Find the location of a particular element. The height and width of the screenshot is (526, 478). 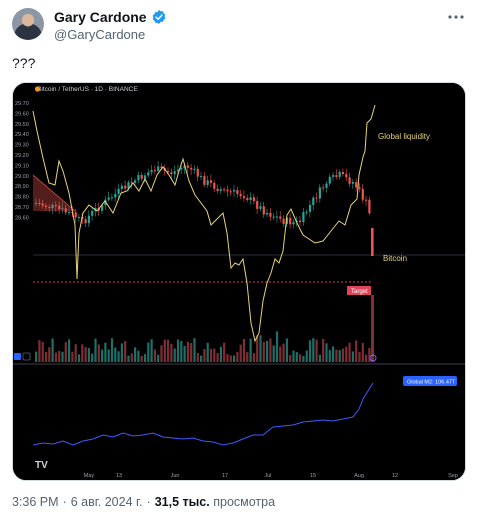

x-tick-label: Sep is located at coordinates (453, 476).